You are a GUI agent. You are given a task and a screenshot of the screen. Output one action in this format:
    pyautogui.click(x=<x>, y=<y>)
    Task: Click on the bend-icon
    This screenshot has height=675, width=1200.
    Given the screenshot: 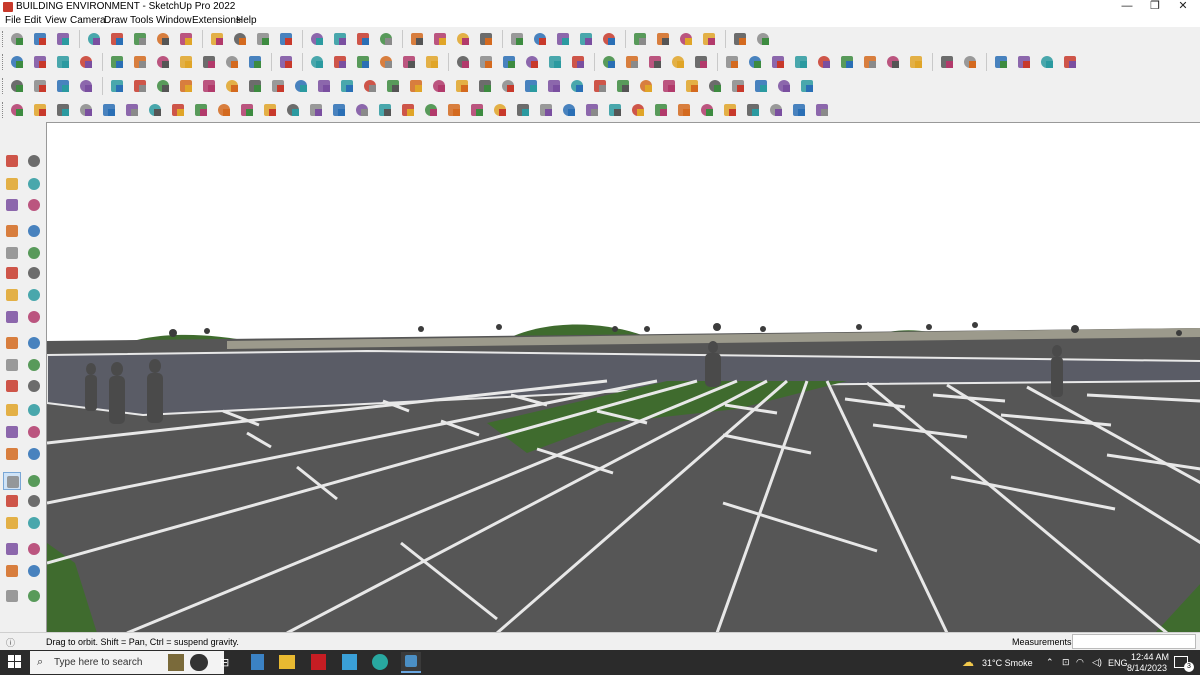 What is the action you would take?
    pyautogui.click(x=554, y=86)
    